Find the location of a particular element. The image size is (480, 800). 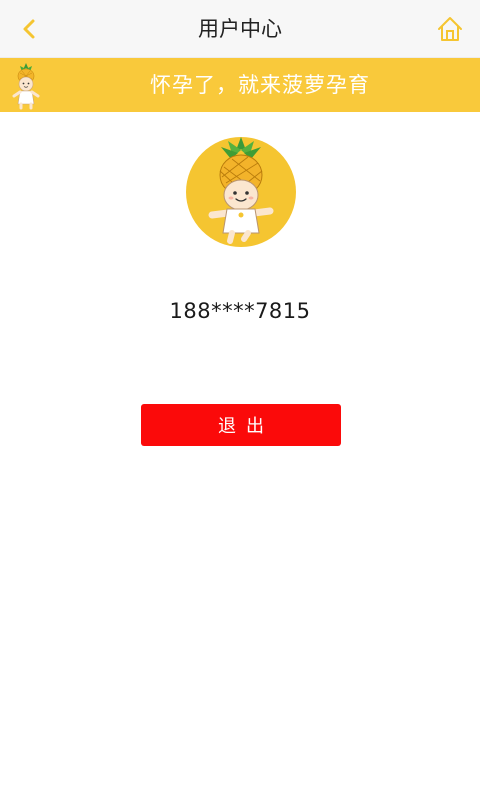

home-button is located at coordinates (450, 29).